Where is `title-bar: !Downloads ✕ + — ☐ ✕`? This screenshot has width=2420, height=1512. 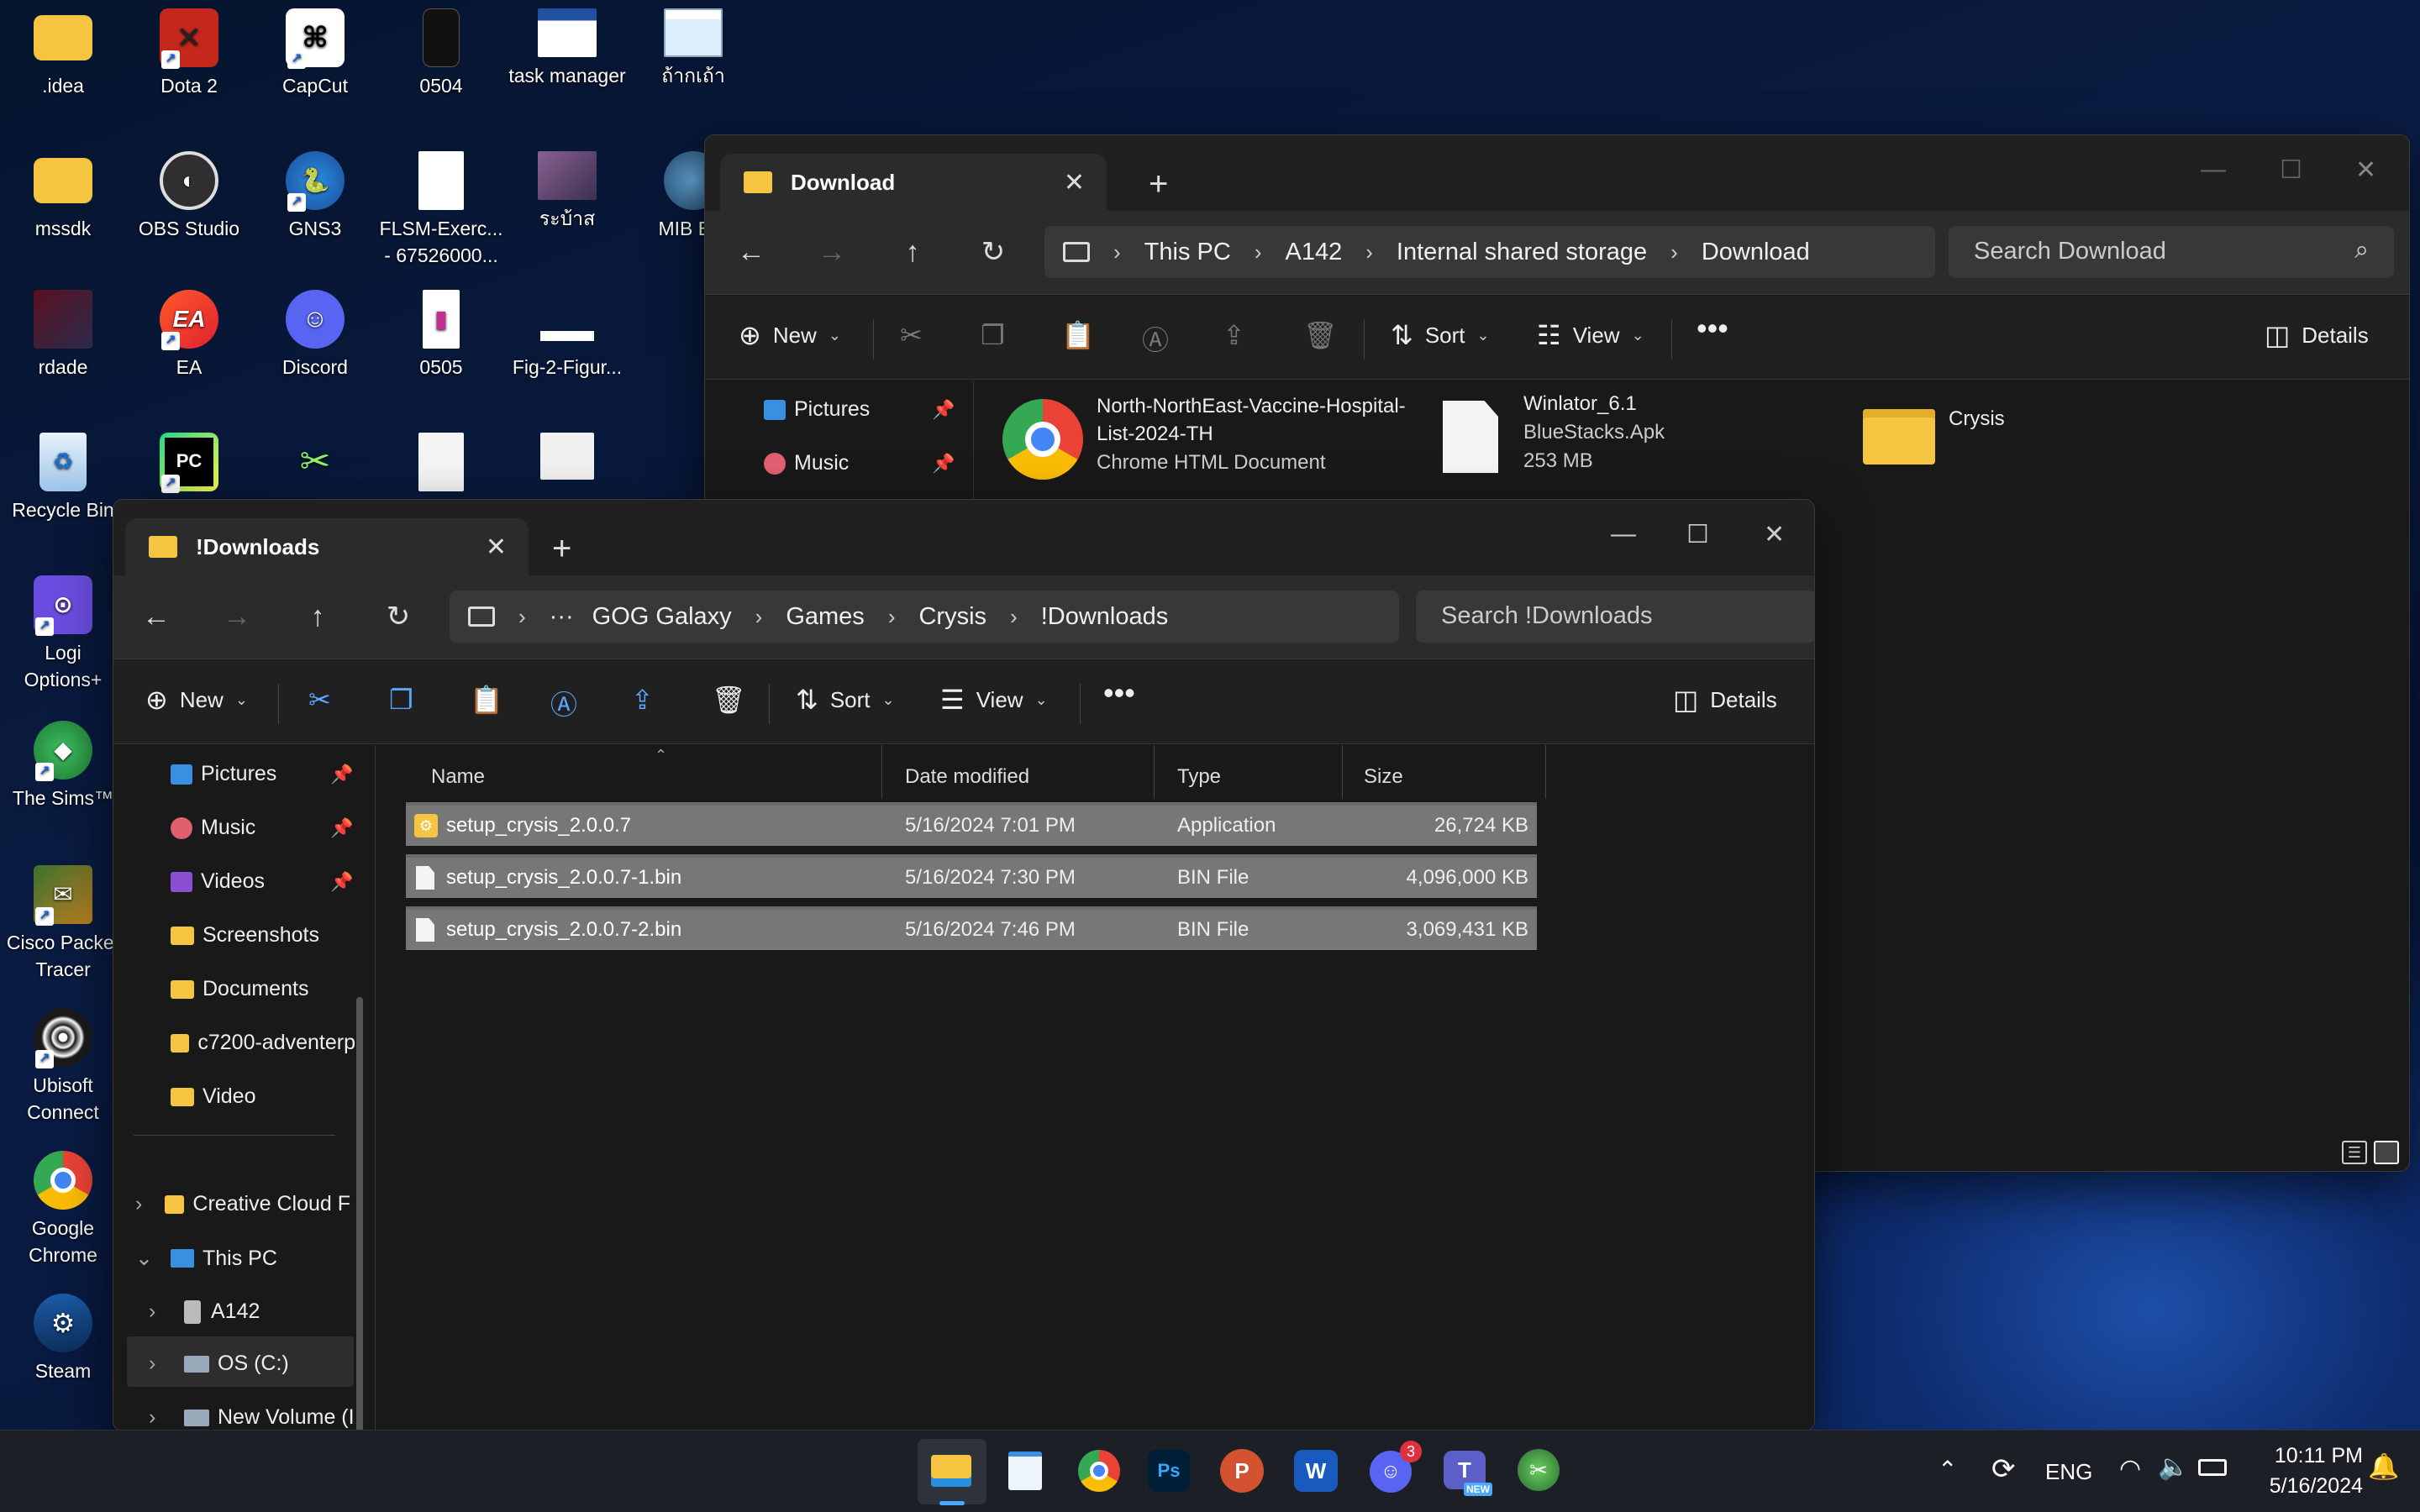
title-bar: !Downloads ✕ + — ☐ ✕ is located at coordinates (963, 537).